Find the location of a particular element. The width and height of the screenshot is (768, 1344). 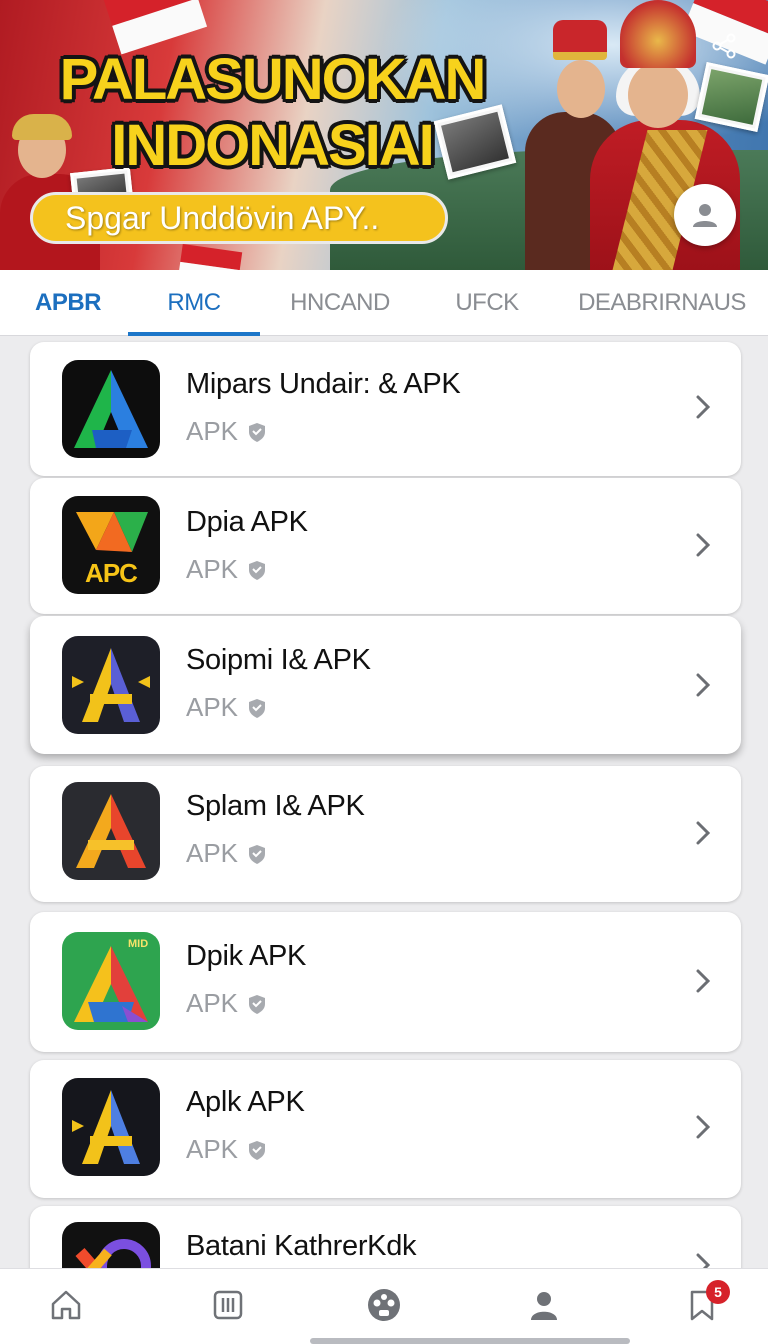

notification-badge: 5 is located at coordinates (718, 1292).